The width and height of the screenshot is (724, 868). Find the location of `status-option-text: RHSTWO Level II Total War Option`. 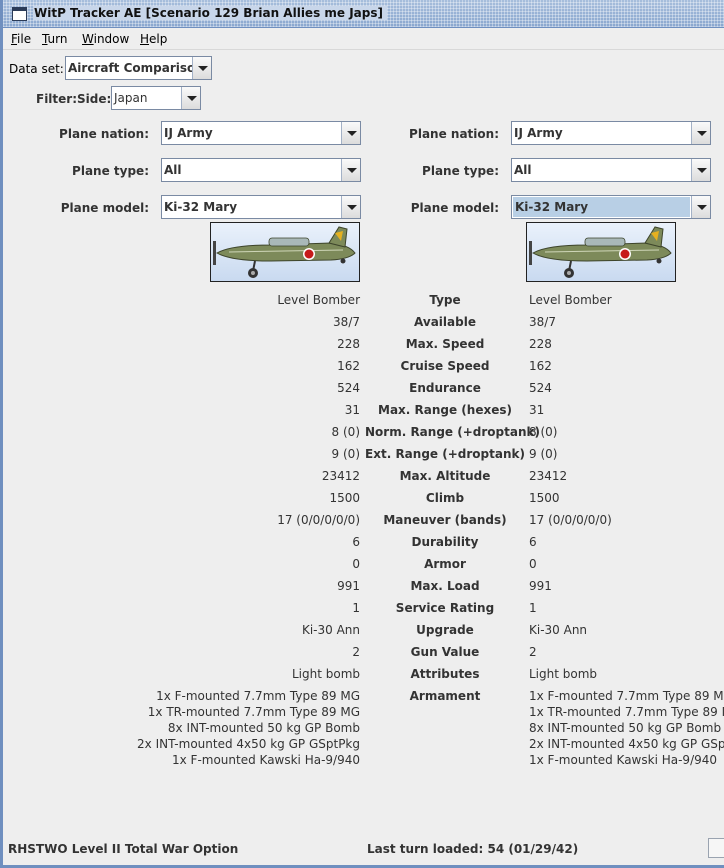

status-option-text: RHSTWO Level II Total War Option is located at coordinates (123, 849).